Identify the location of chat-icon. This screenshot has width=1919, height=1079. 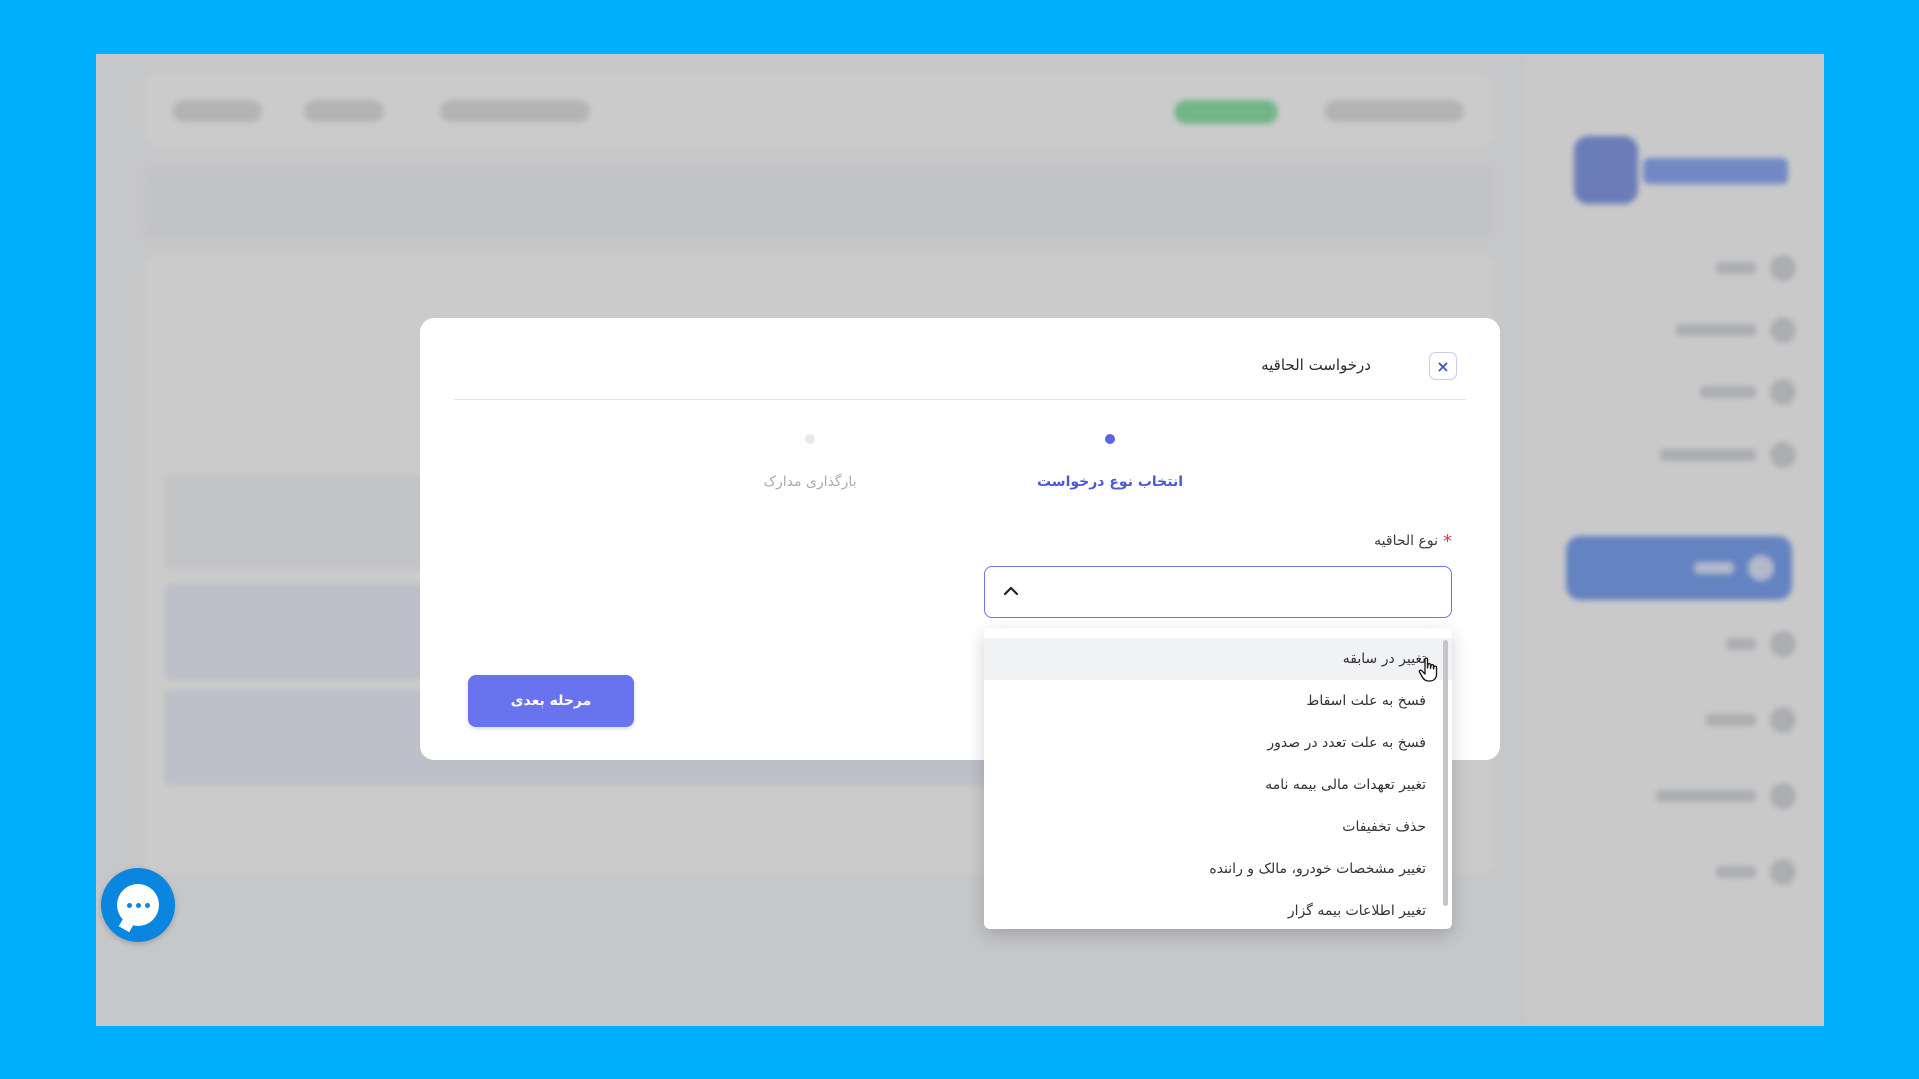
(138, 905).